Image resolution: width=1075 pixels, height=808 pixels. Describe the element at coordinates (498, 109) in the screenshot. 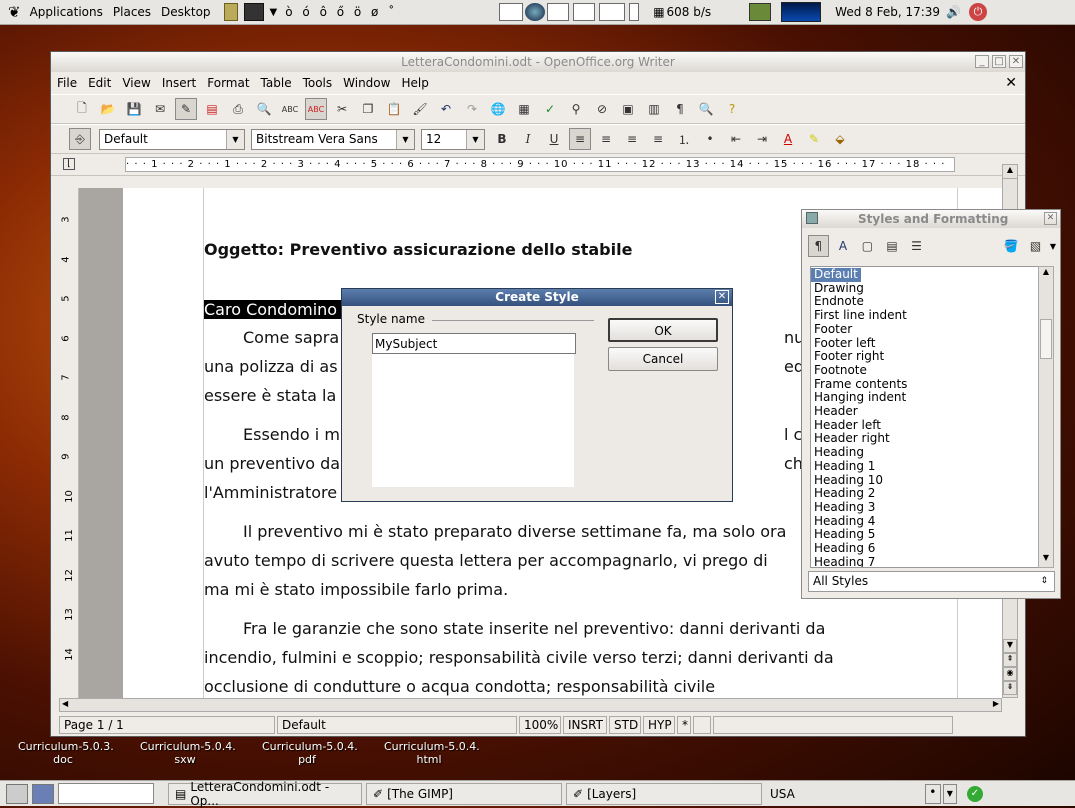

I see `hyperlink-icon: 🌐` at that location.